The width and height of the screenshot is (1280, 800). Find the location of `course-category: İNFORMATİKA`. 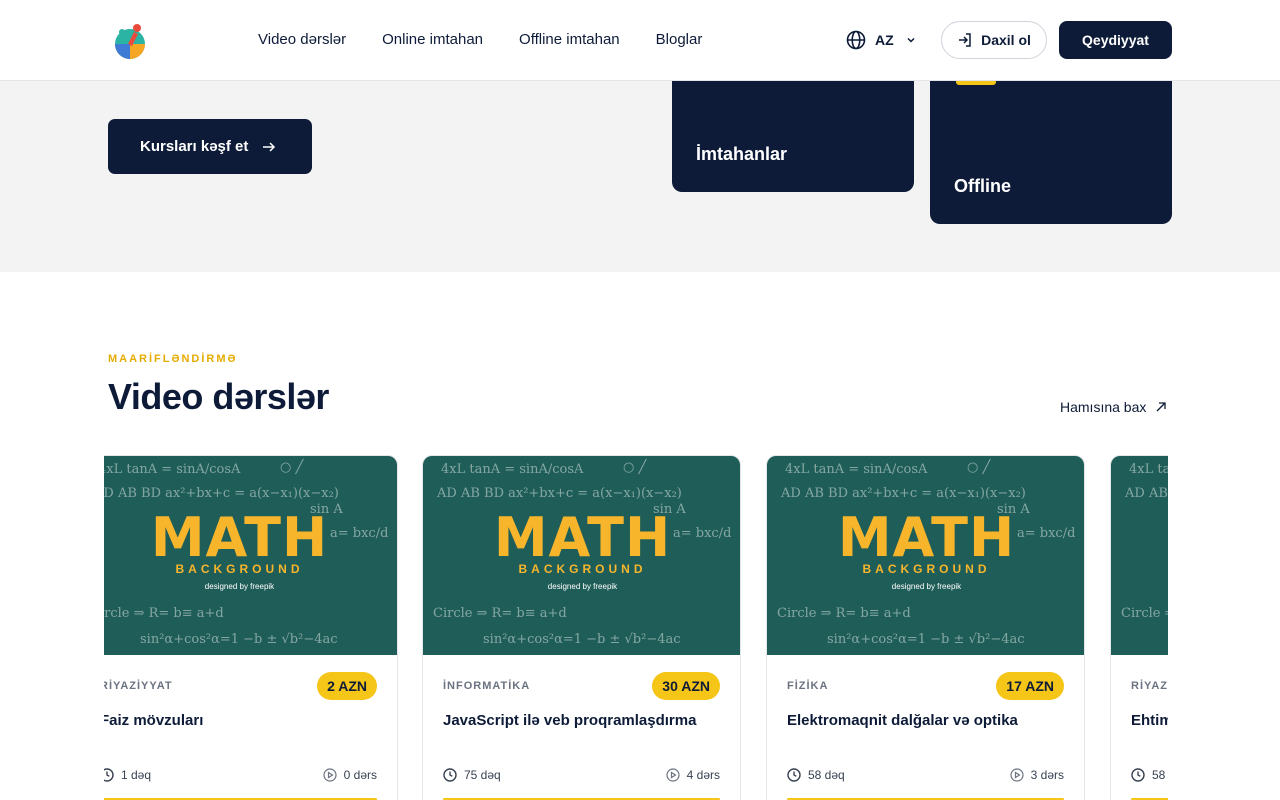

course-category: İNFORMATİKA is located at coordinates (487, 686).